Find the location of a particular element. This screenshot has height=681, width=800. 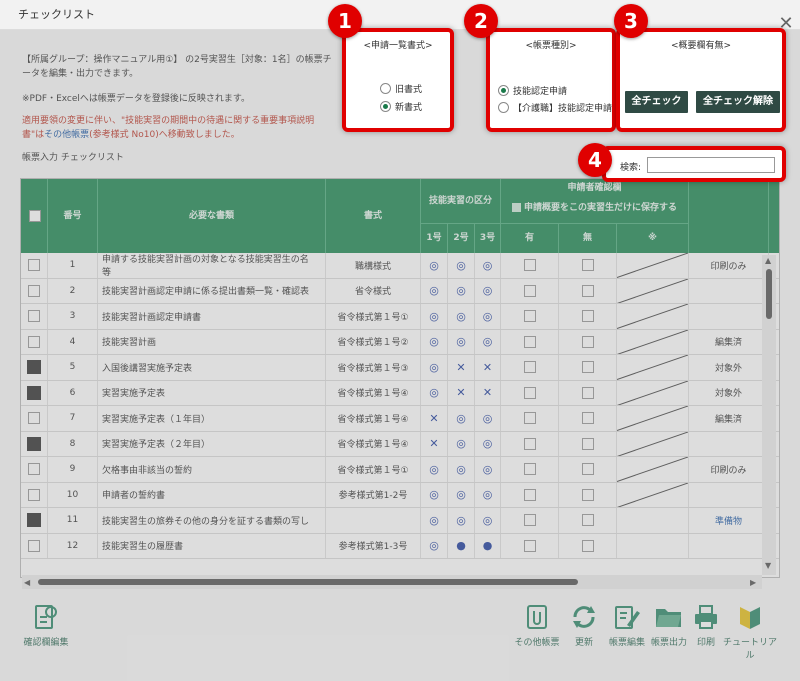

row-go1-mark-text: ◎ is located at coordinates (434, 342).